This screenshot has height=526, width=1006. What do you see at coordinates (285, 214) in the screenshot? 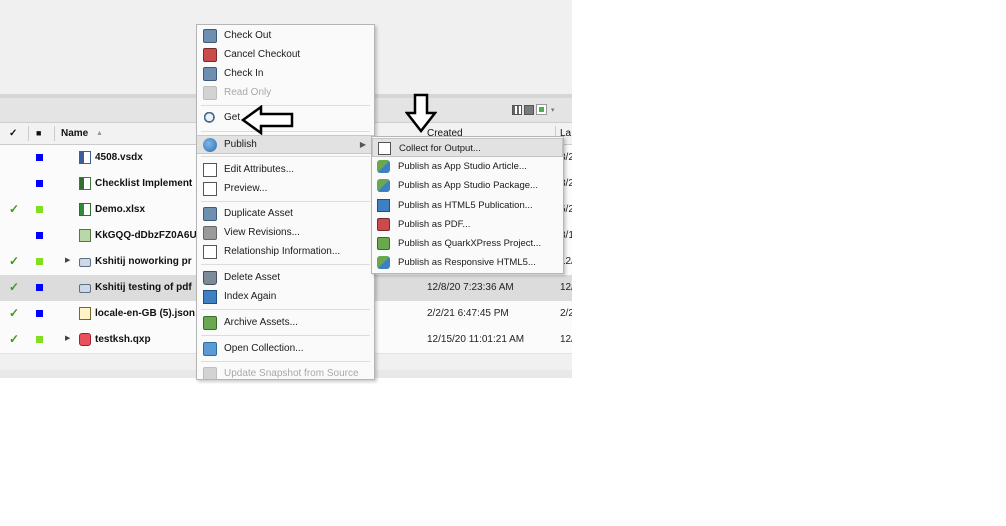
I see `menu-item-duplicate-asset: Duplicate Asset` at bounding box center [285, 214].